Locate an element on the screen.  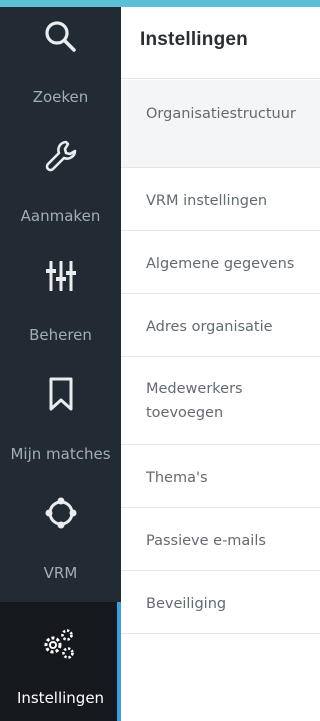
nav-item-beheren: Beheren is located at coordinates (60, 304).